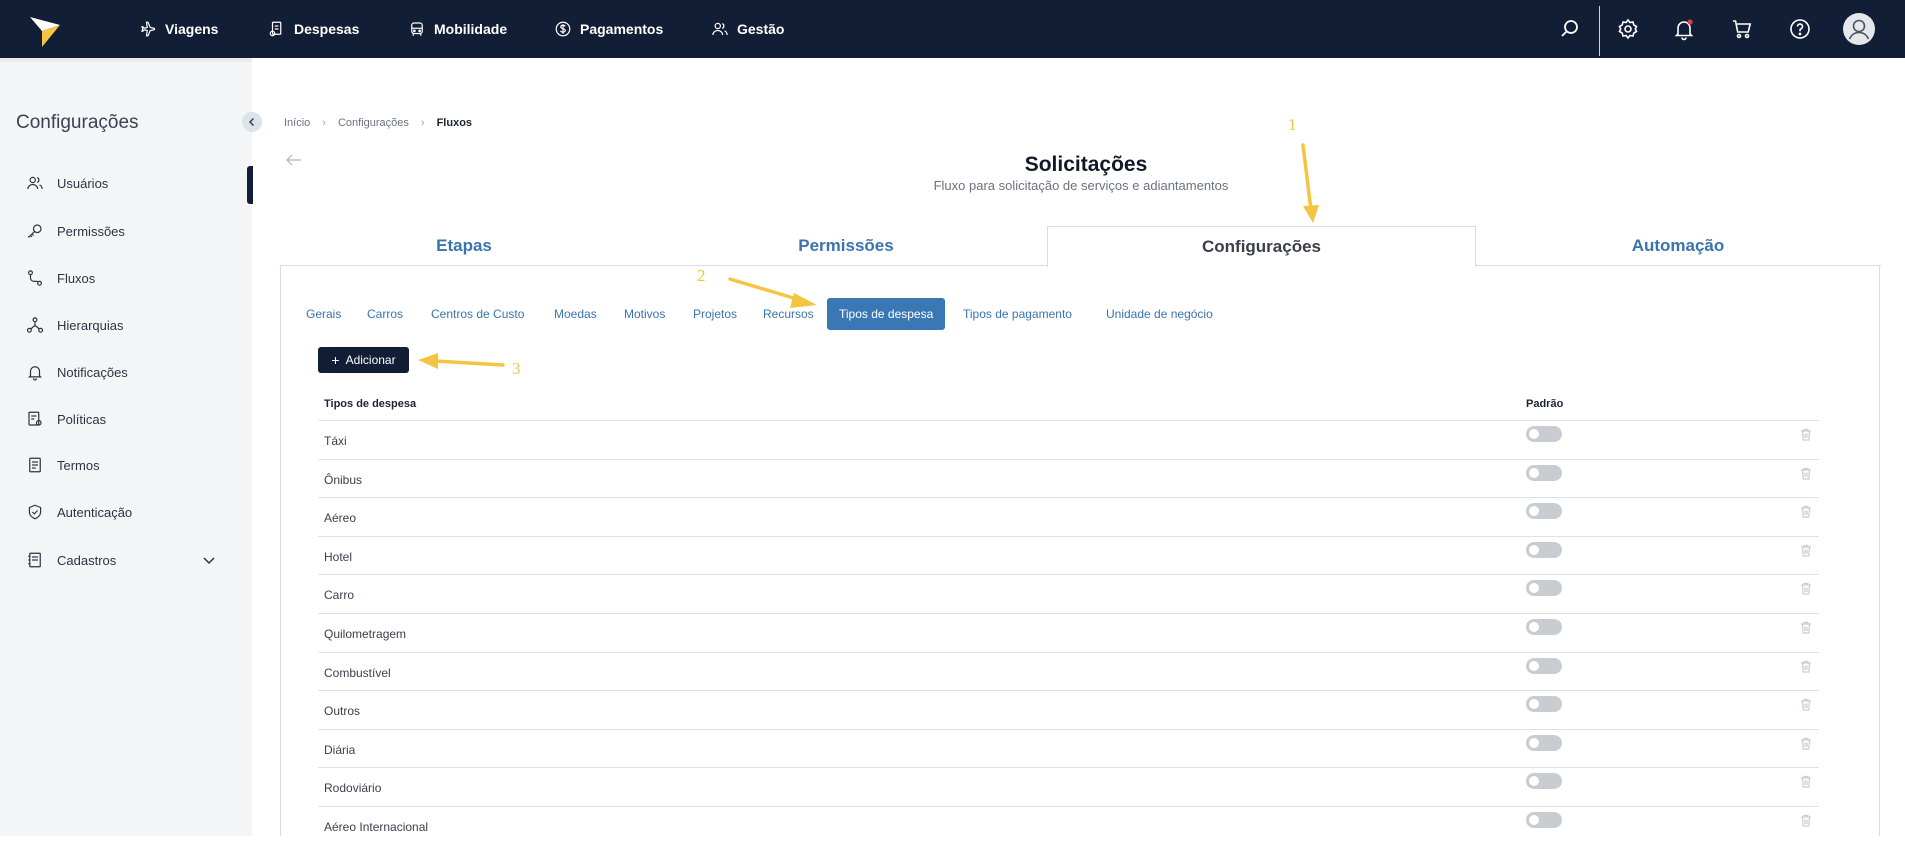  Describe the element at coordinates (339, 595) in the screenshot. I see `expense-type-name: Carro` at that location.